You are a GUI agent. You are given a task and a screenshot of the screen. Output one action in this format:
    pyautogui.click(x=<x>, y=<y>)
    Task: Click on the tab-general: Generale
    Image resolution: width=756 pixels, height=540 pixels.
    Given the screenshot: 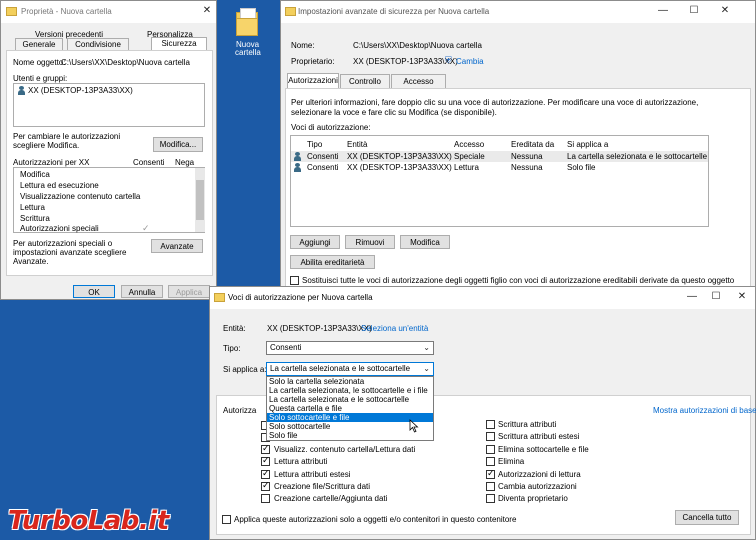 What is the action you would take?
    pyautogui.click(x=39, y=44)
    